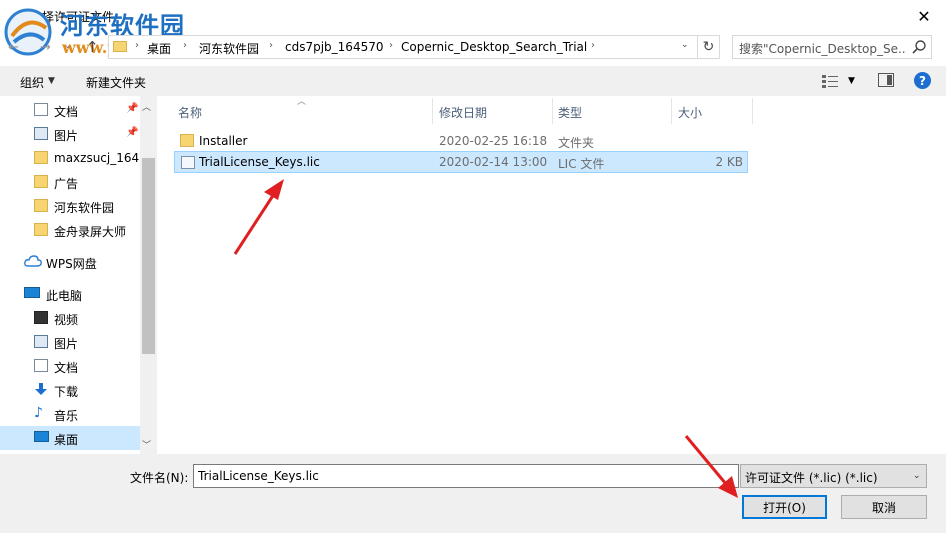 This screenshot has width=946, height=533. What do you see at coordinates (709, 47) in the screenshot?
I see `refresh-button: ↻` at bounding box center [709, 47].